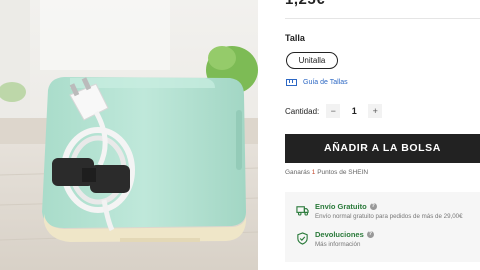 This screenshot has width=480, height=270. I want to click on returns-detail: Más información, so click(338, 244).